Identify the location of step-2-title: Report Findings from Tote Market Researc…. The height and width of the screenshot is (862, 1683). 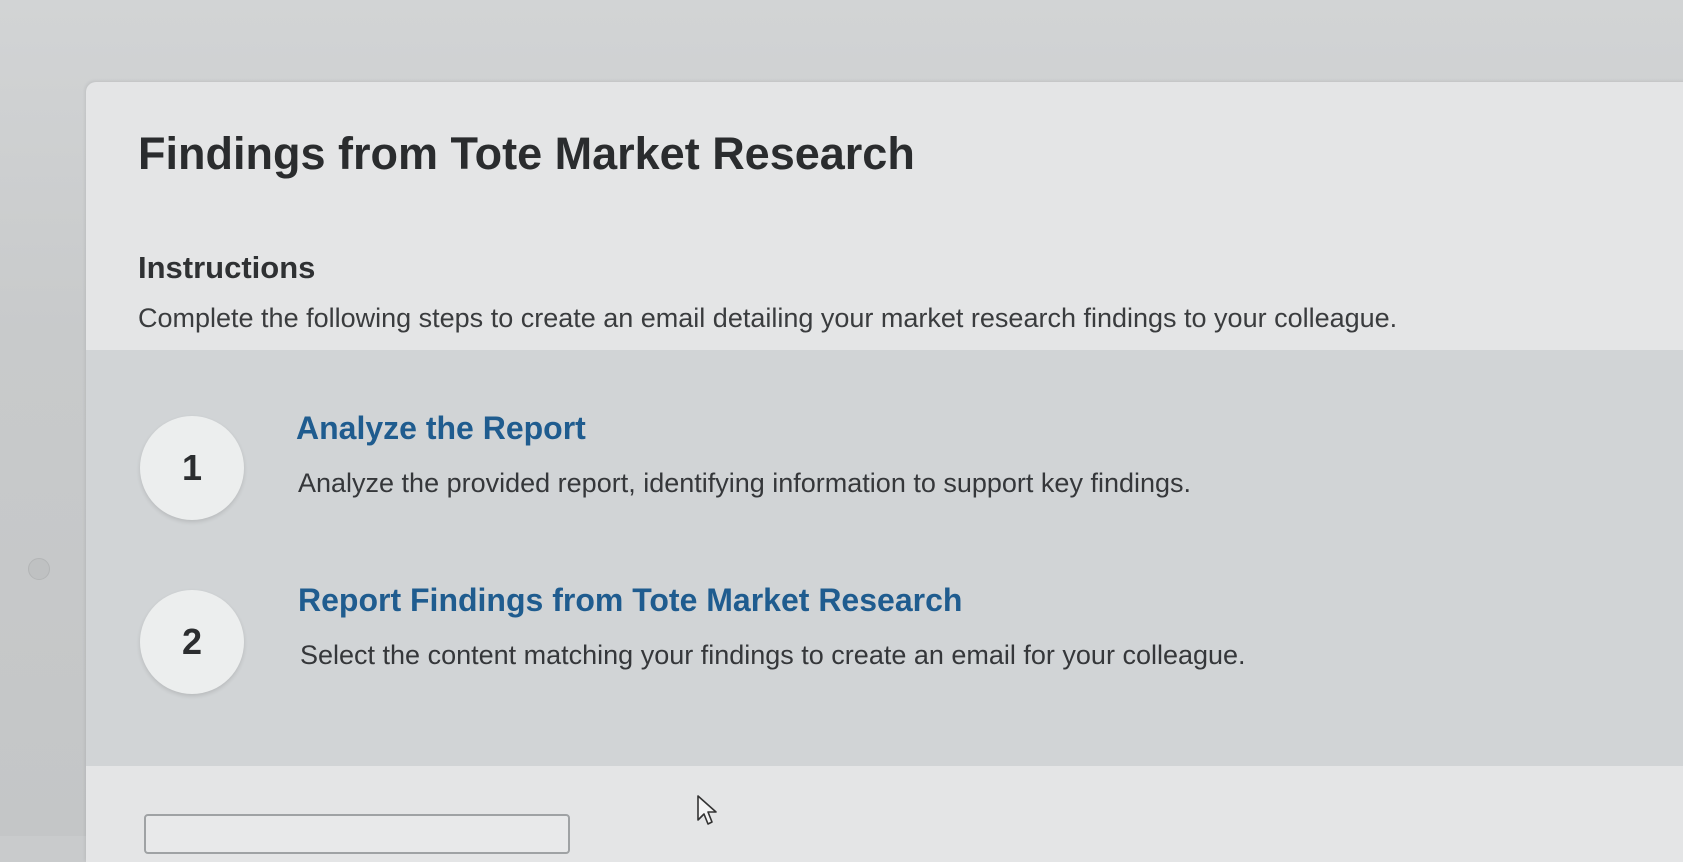
(630, 600).